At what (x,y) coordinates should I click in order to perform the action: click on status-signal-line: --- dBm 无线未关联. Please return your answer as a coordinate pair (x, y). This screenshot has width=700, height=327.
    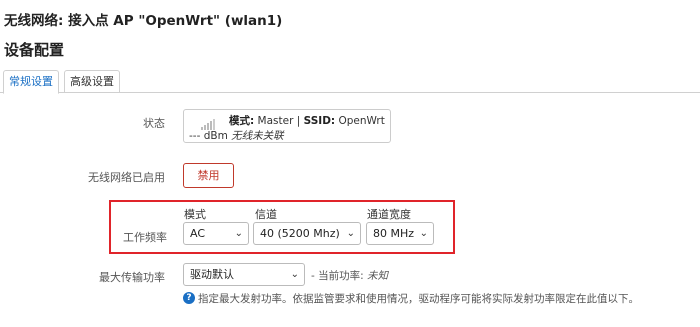
    Looking at the image, I should click on (236, 135).